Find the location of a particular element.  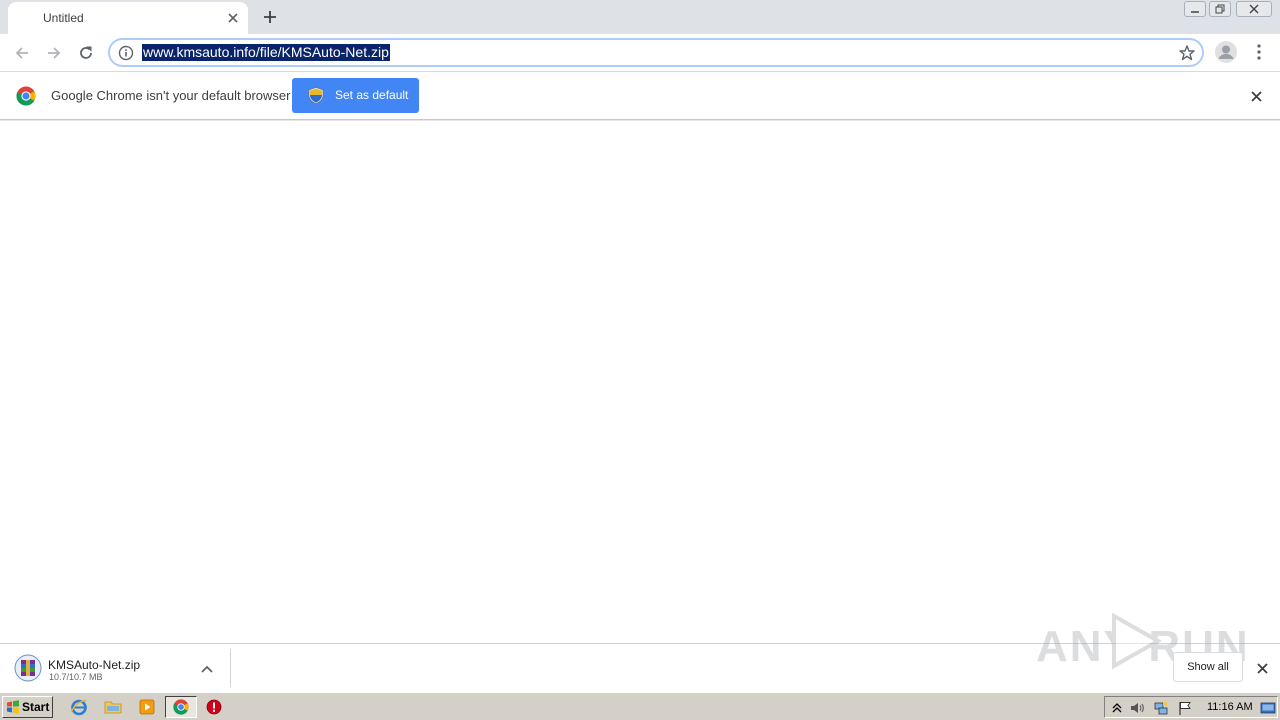

internet-explorer-icon is located at coordinates (78, 707).